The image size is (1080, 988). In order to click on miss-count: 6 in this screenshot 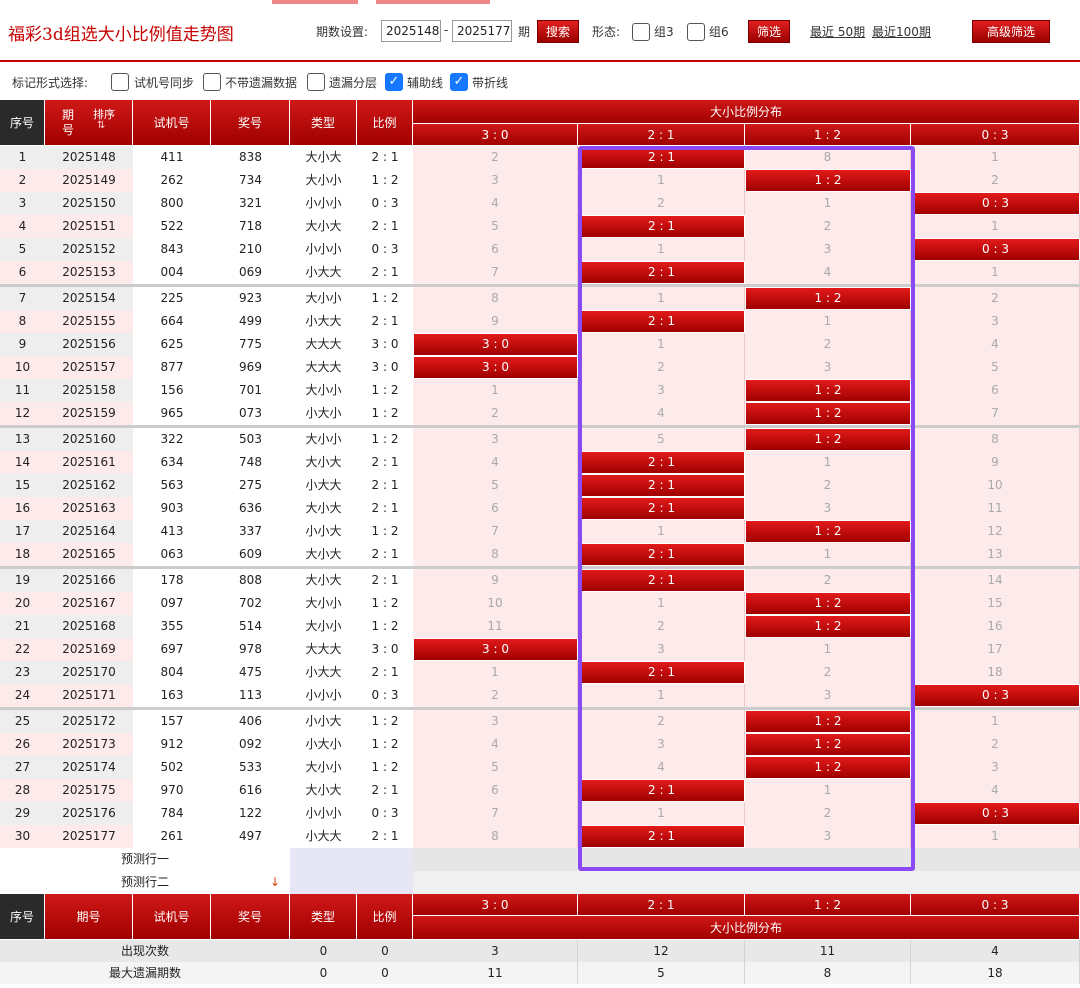, I will do `click(495, 790)`.